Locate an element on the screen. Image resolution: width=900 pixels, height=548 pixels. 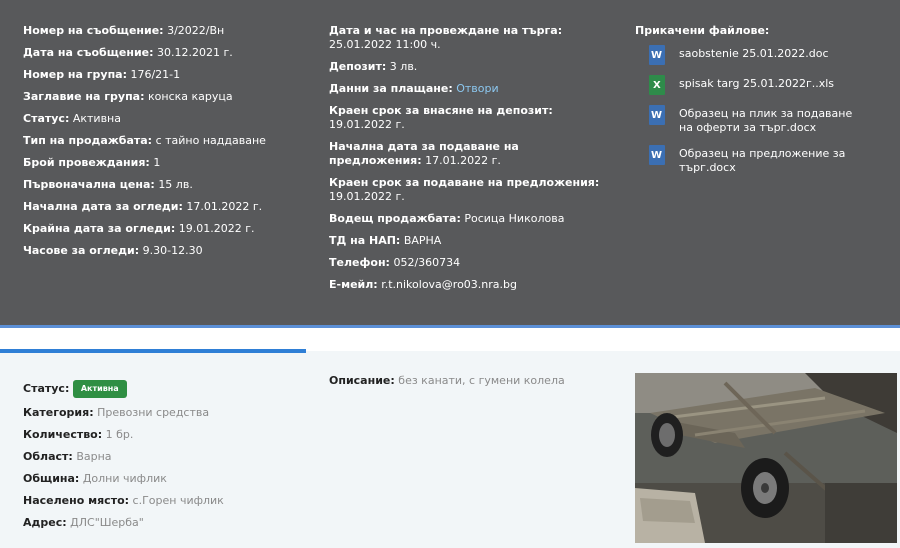
info-row-phone: Телефон: 052/360734 is located at coordinates (474, 263).